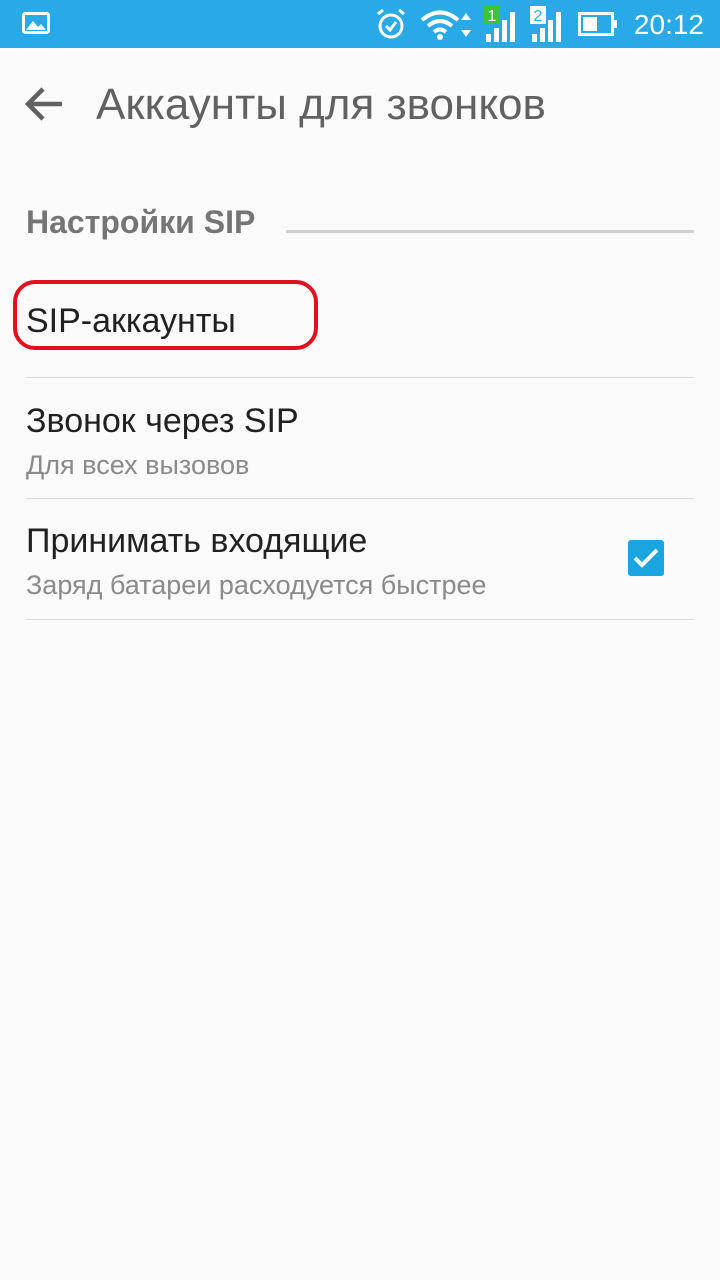  Describe the element at coordinates (360, 318) in the screenshot. I see `pref-sip-accounts: SIP-аккаунты` at that location.